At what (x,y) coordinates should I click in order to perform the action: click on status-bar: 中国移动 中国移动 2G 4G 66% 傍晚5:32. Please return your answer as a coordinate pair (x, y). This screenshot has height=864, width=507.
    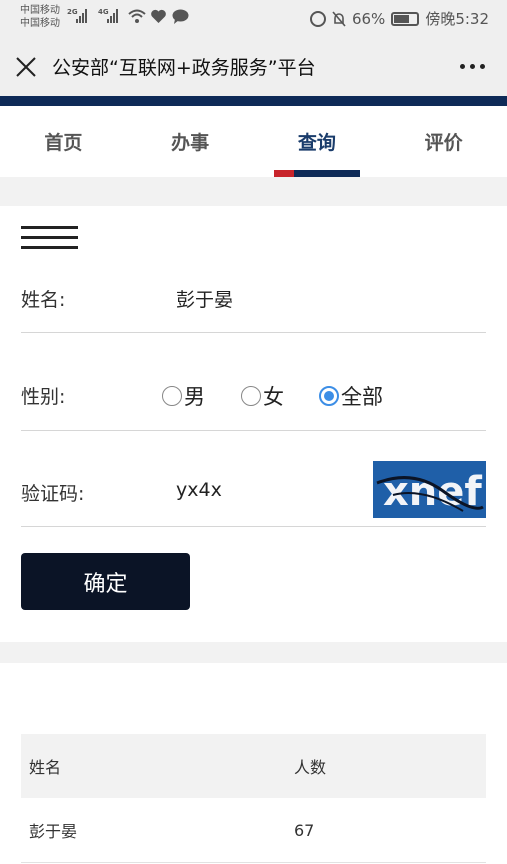
    Looking at the image, I should click on (253, 18).